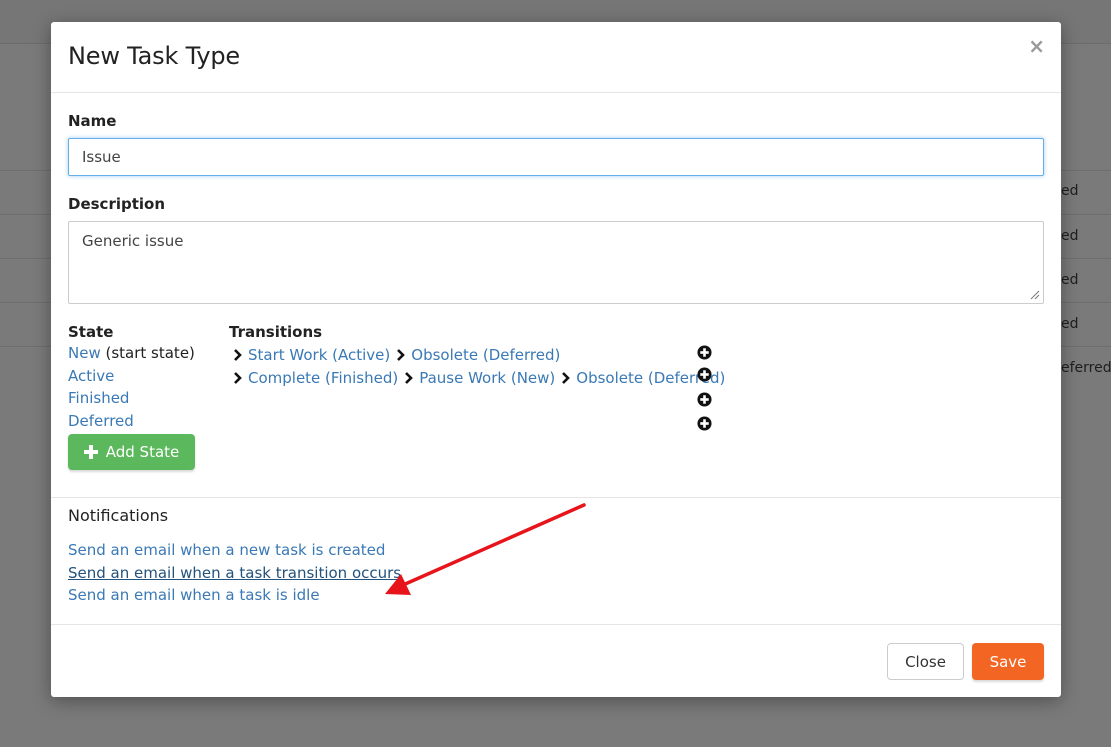  What do you see at coordinates (234, 552) in the screenshot?
I see `notification-link-new-task: Send an email when a new task is created` at bounding box center [234, 552].